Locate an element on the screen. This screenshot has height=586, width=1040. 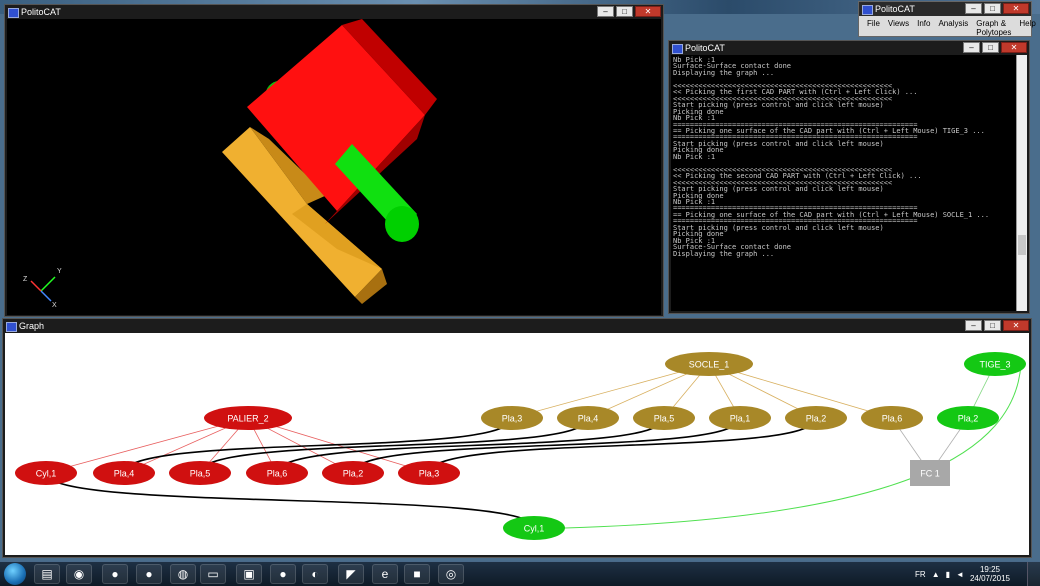
graph-node-socle: SOCLE_1 is located at coordinates (709, 364).